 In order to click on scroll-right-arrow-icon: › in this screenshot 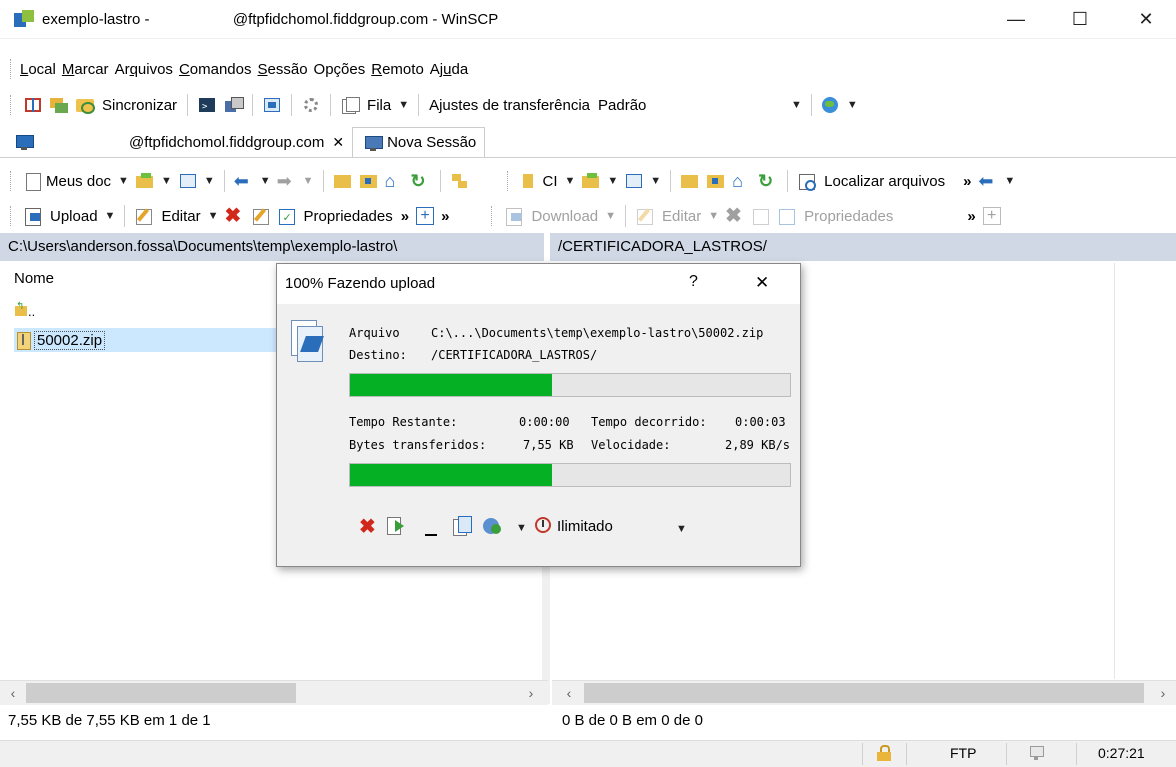, I will do `click(531, 693)`.